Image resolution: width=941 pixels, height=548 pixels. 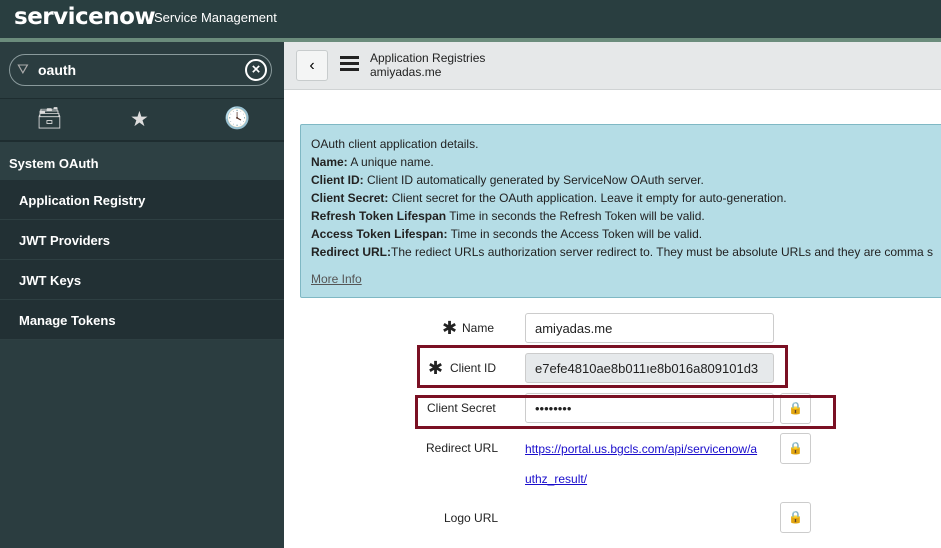 What do you see at coordinates (602, 366) in the screenshot?
I see `highlight-client-id` at bounding box center [602, 366].